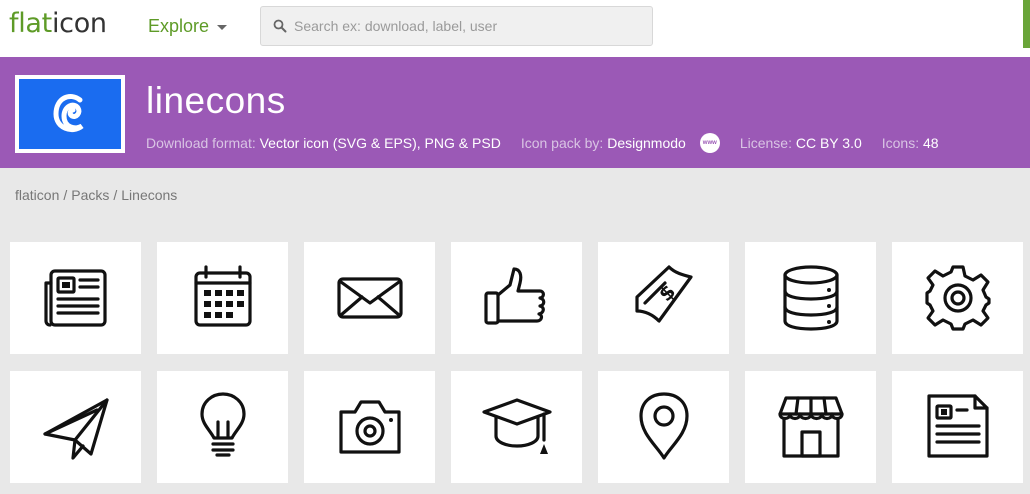 The height and width of the screenshot is (494, 1030). What do you see at coordinates (829, 143) in the screenshot?
I see `license-value: CC BY 3.0` at bounding box center [829, 143].